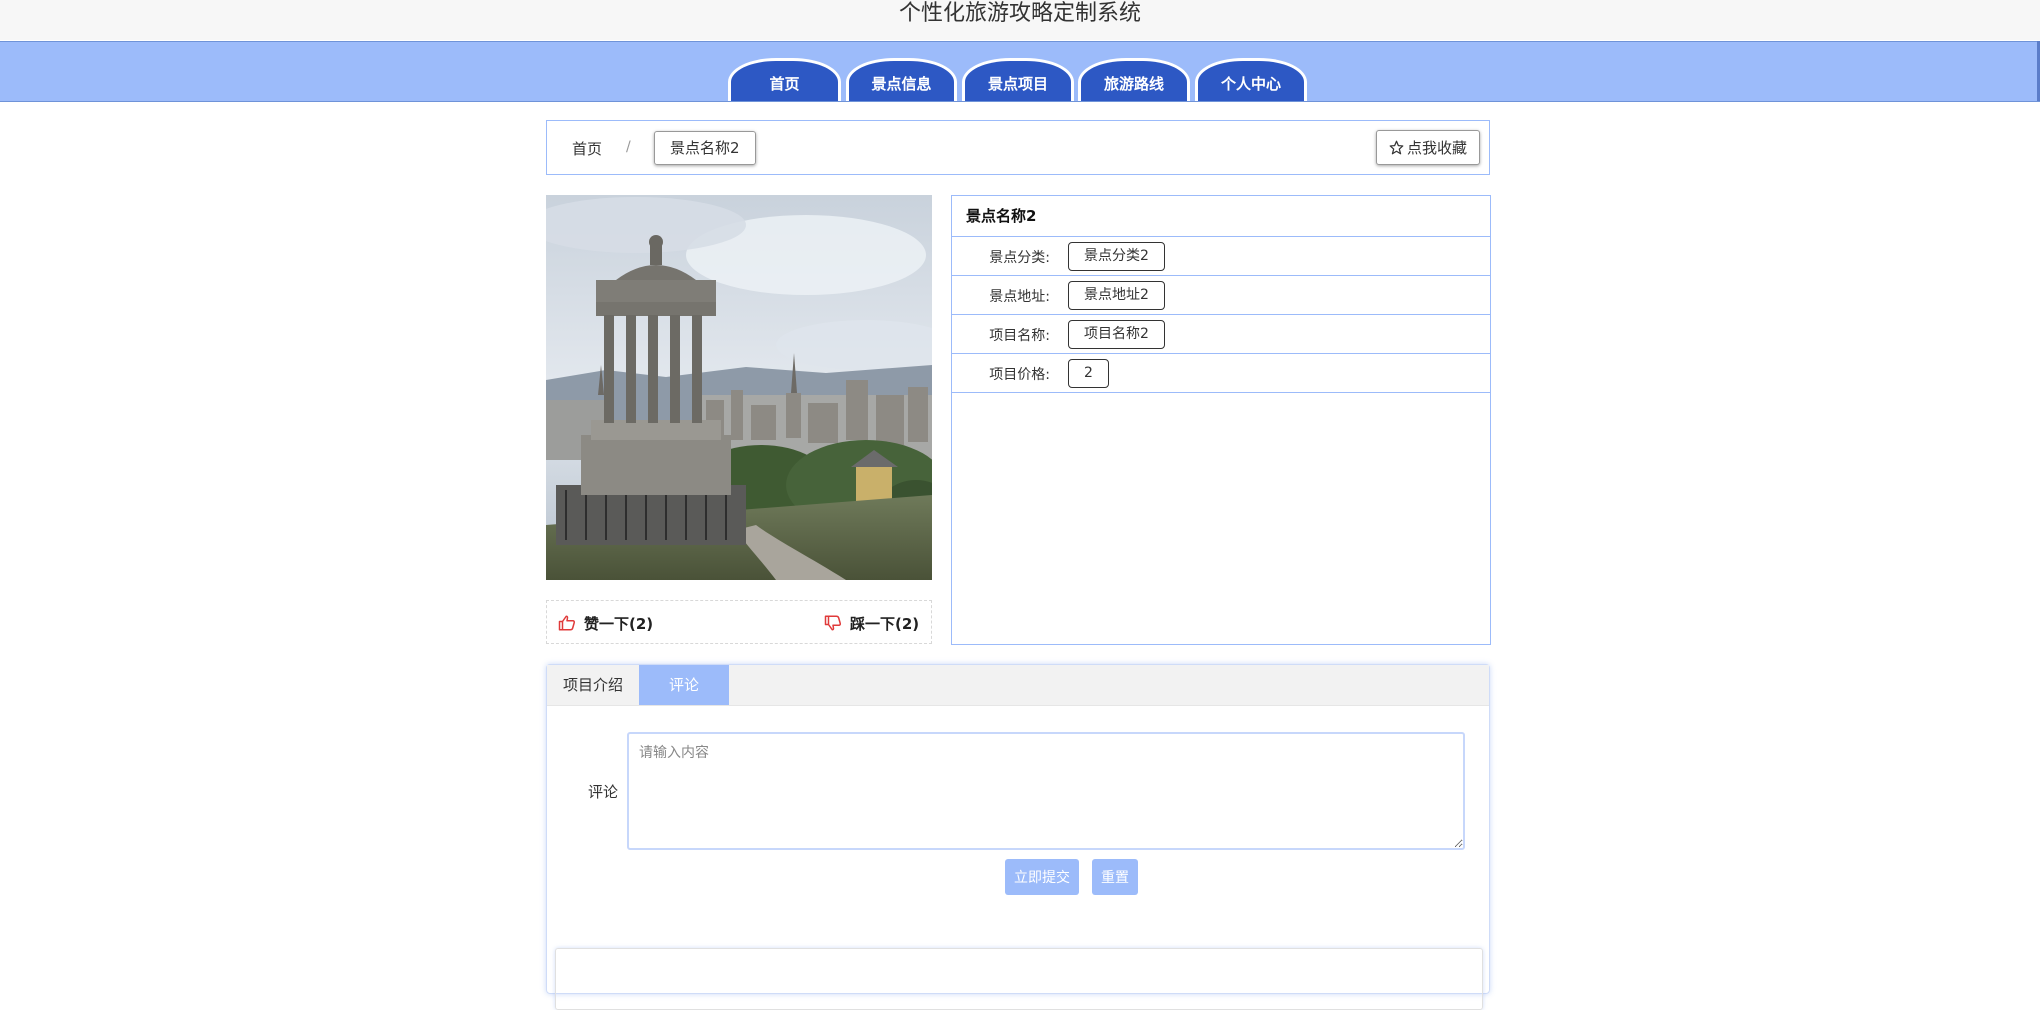  What do you see at coordinates (1019, 375) in the screenshot?
I see `info-label: 项目价格:` at bounding box center [1019, 375].